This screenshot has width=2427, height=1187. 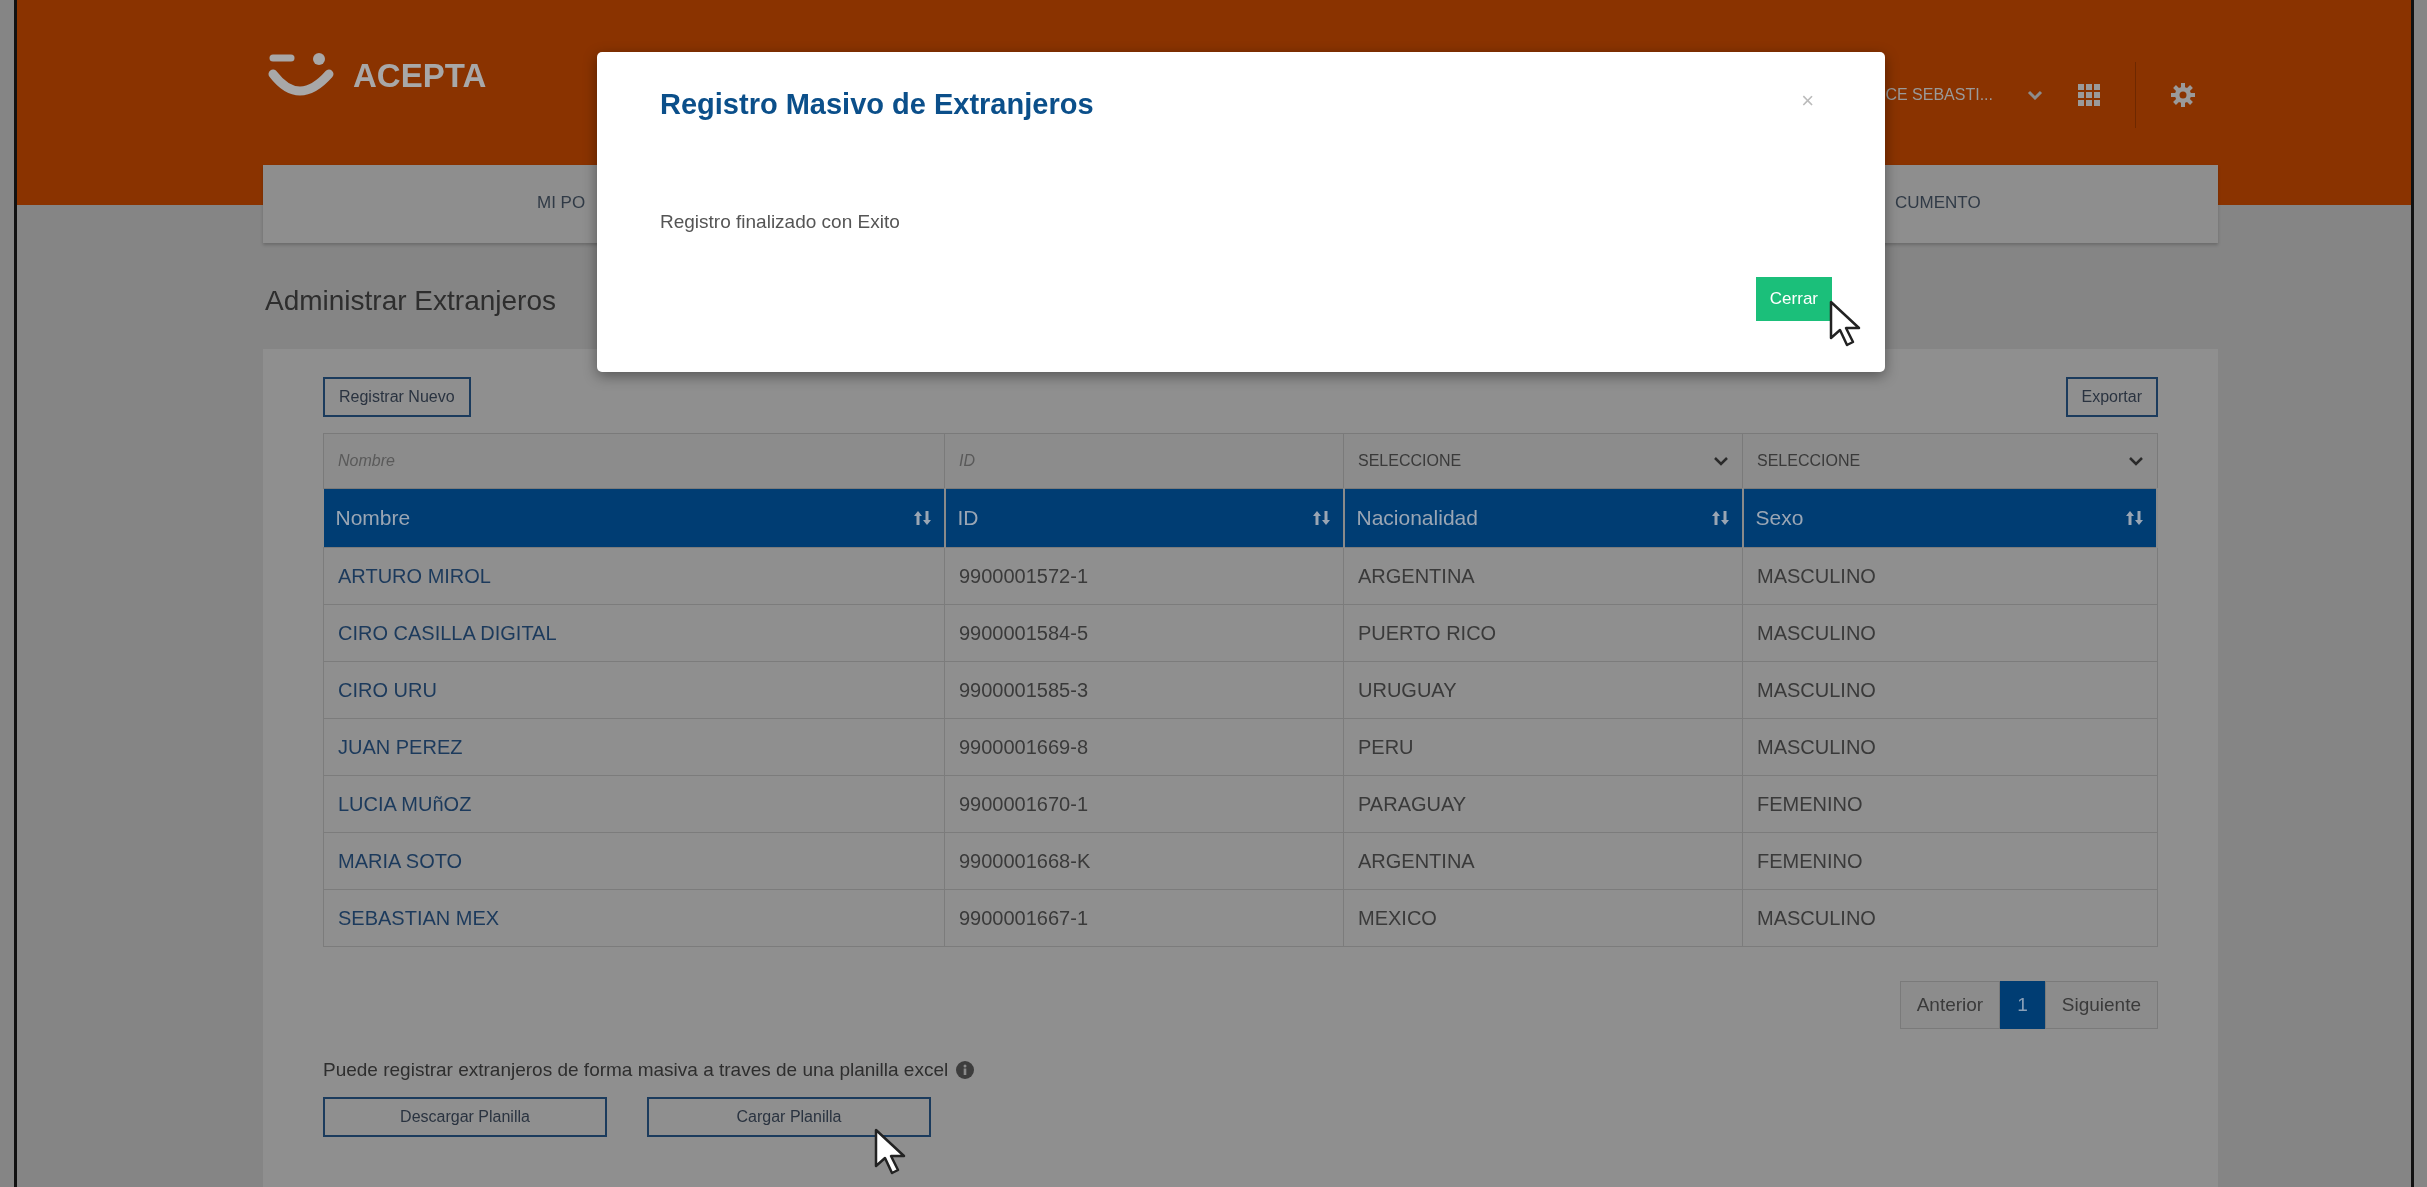 What do you see at coordinates (877, 104) in the screenshot?
I see `modal-title: Registro Masivo de Extranjeros` at bounding box center [877, 104].